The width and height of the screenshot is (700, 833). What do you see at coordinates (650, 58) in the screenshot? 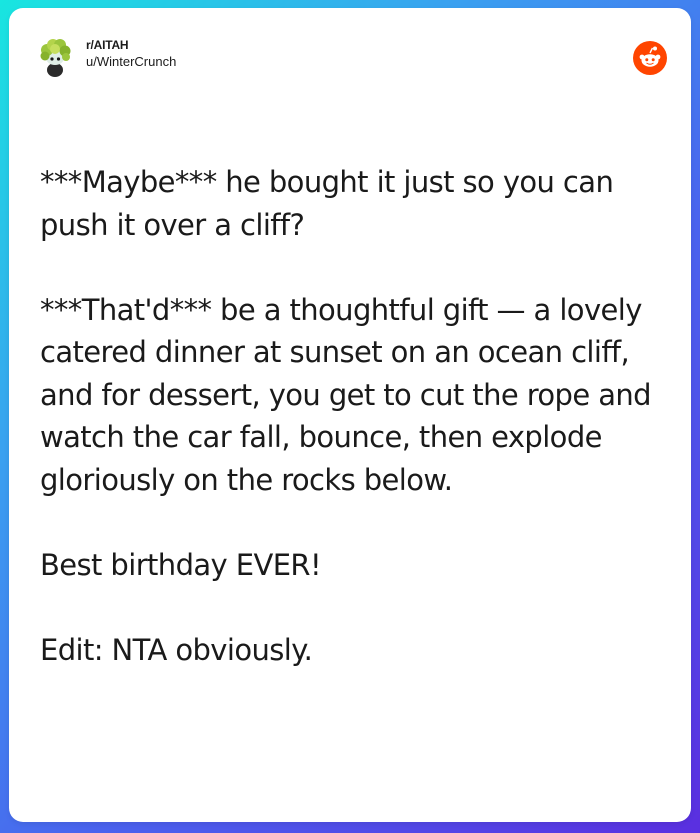
I see `reddit-logo-icon` at bounding box center [650, 58].